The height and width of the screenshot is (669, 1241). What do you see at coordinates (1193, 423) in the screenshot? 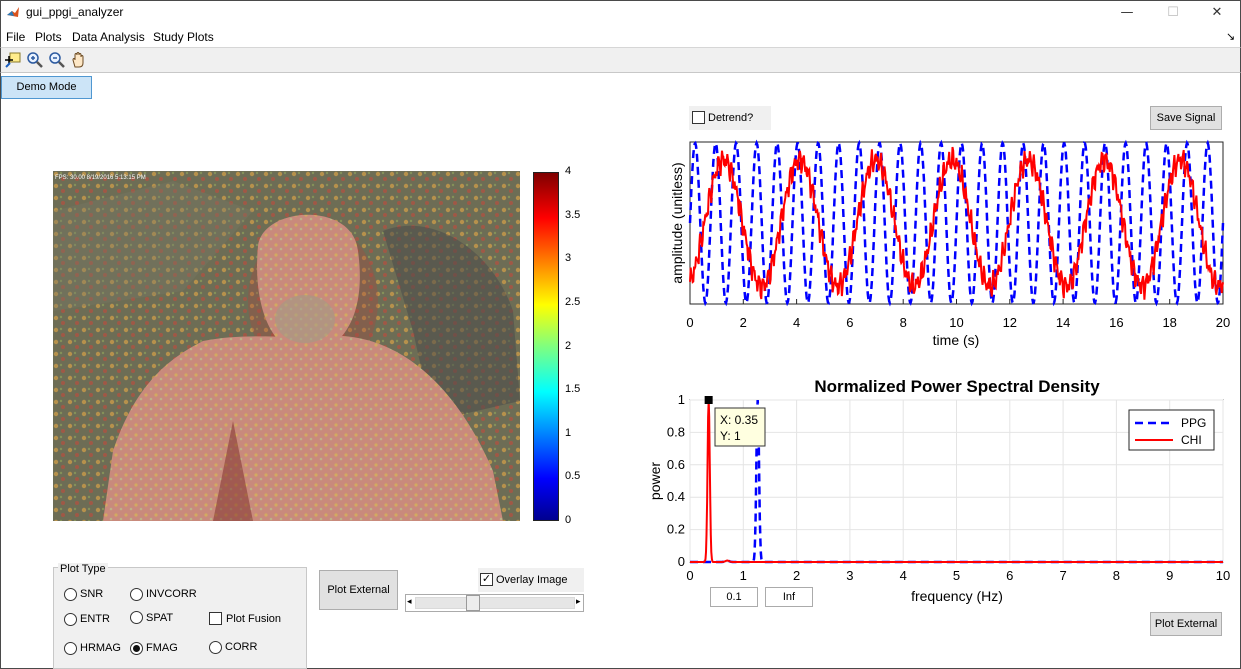
I see `legend-ppg: PPG` at bounding box center [1193, 423].